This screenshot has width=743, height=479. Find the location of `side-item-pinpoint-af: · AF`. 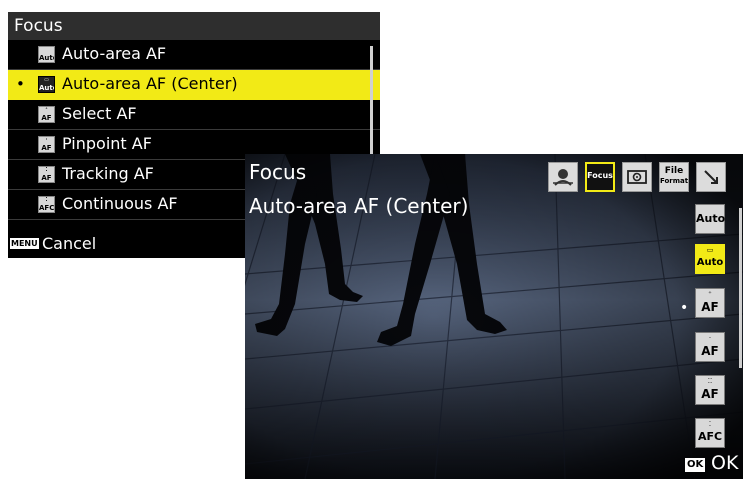

side-item-pinpoint-af: · AF is located at coordinates (710, 347).